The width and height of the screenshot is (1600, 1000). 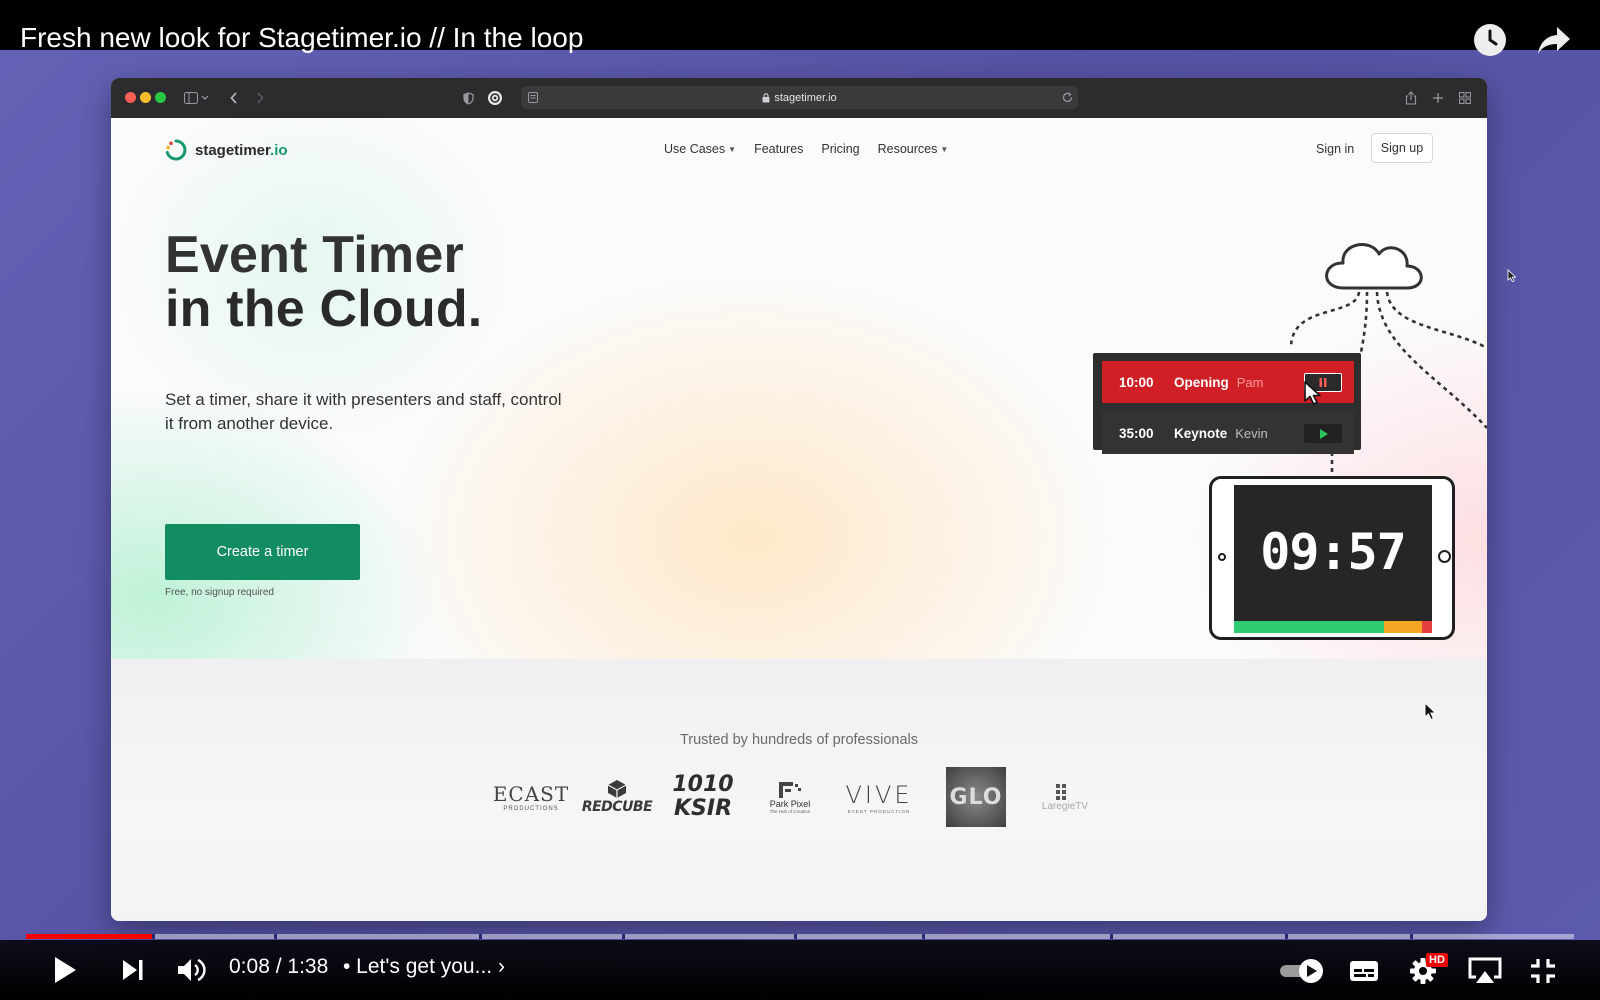 What do you see at coordinates (1427, 627) in the screenshot?
I see `progress-red-segment` at bounding box center [1427, 627].